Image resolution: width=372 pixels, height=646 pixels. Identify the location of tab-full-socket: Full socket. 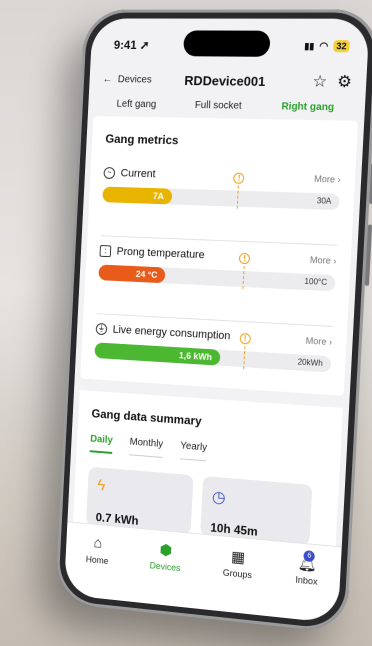
(218, 106).